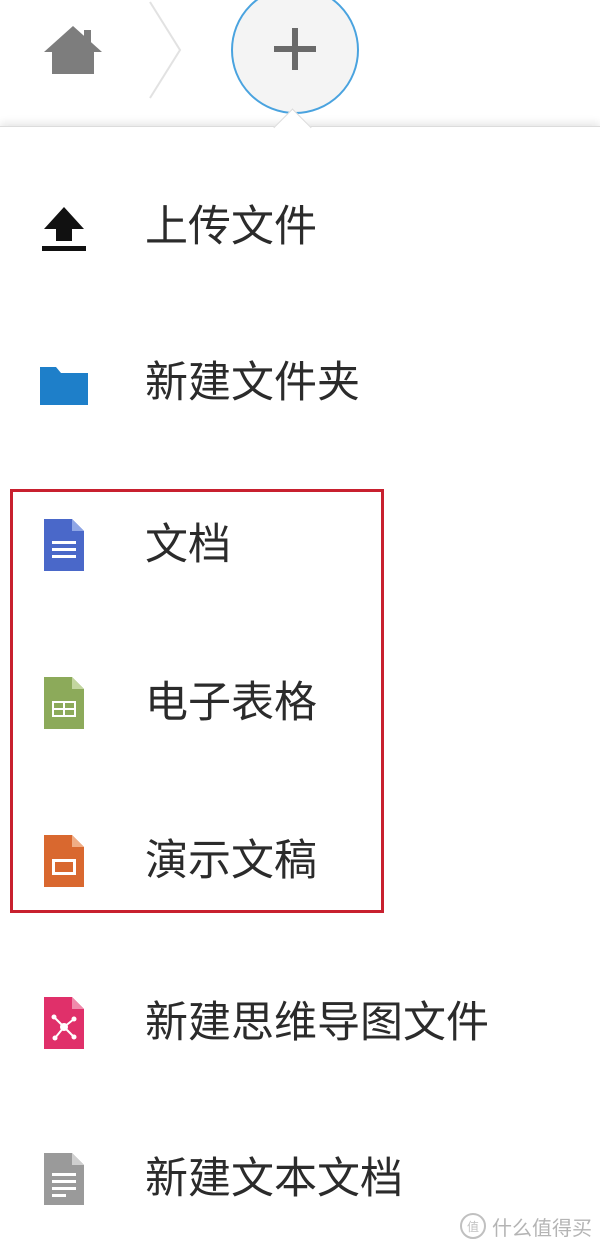  Describe the element at coordinates (473, 1226) in the screenshot. I see `watermark-logo-icon: 值` at that location.